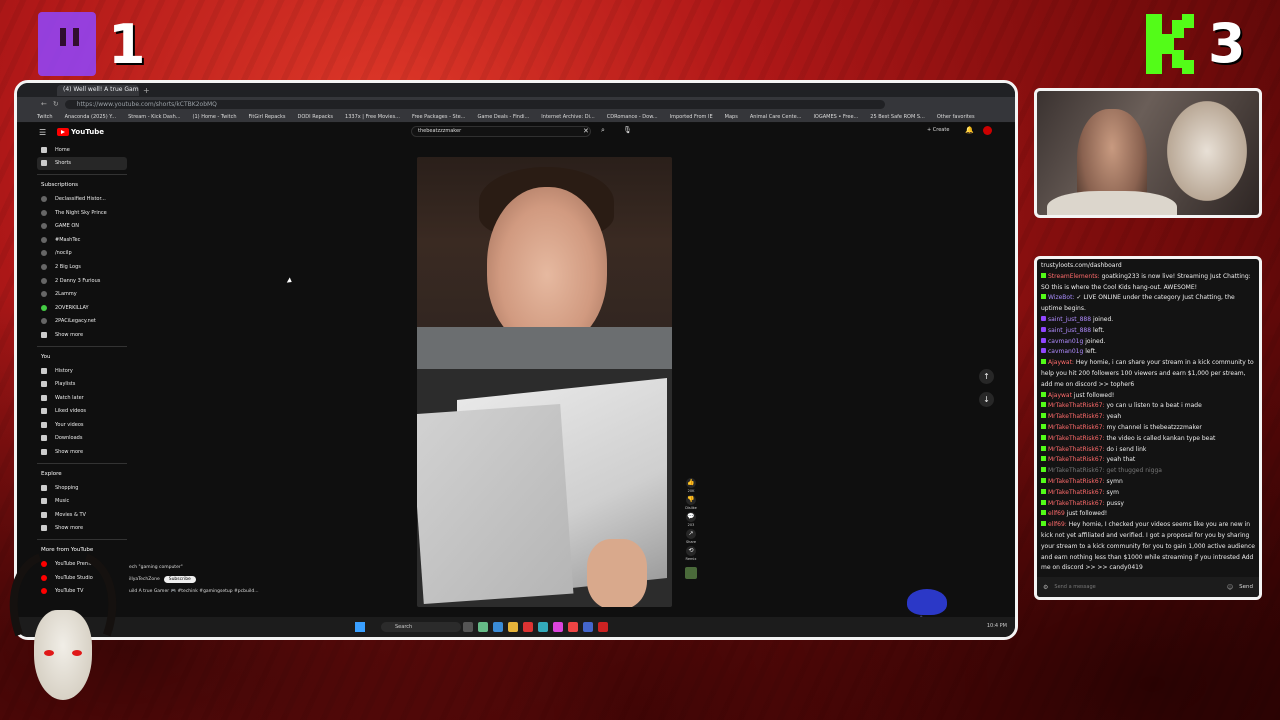 This screenshot has width=1280, height=720. What do you see at coordinates (986, 376) in the screenshot?
I see `previous-short-button: ↑` at bounding box center [986, 376].